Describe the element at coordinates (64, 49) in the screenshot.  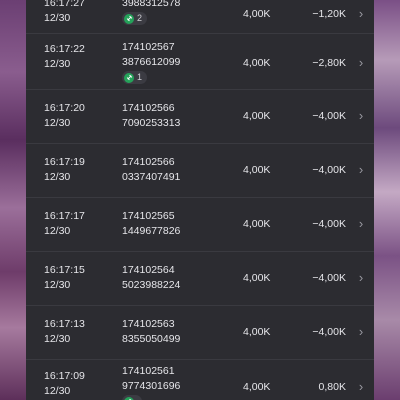
I see `row-time: 16:17:22` at that location.